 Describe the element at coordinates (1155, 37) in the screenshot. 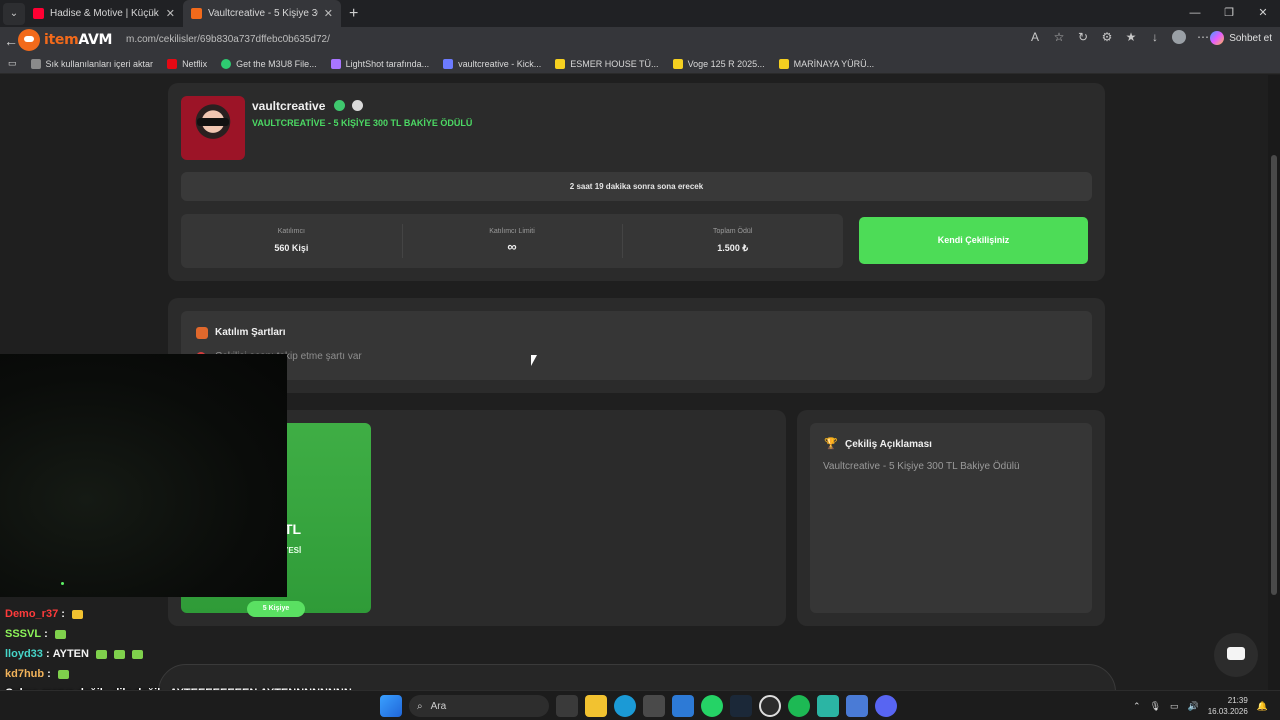

I see `download-icon: ↓` at that location.